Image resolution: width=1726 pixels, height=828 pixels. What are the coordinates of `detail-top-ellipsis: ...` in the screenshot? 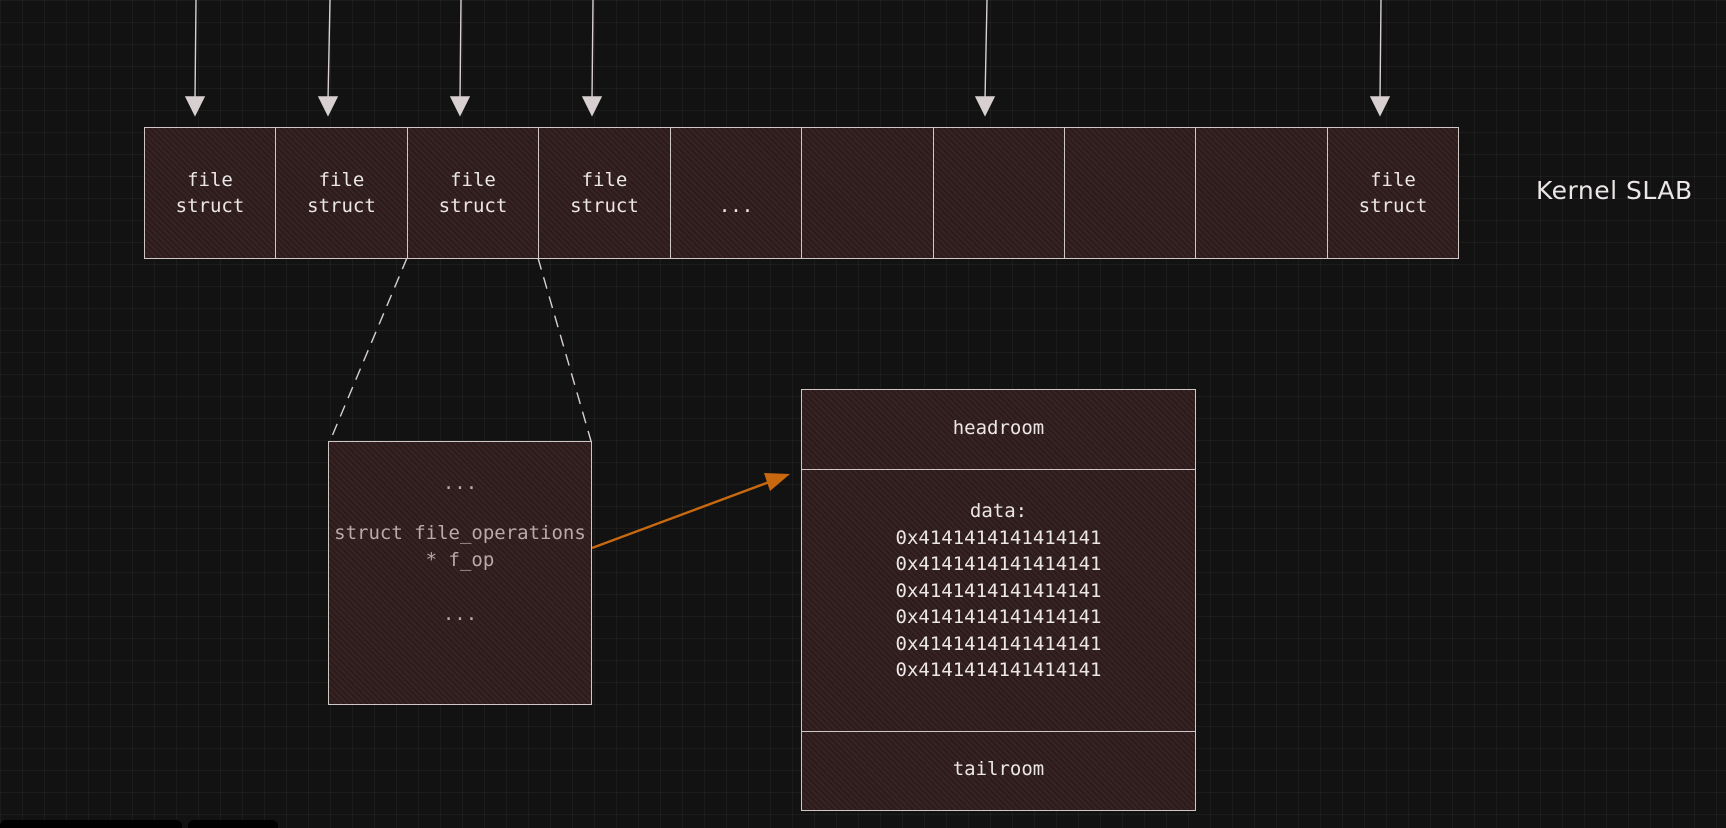 It's located at (460, 483).